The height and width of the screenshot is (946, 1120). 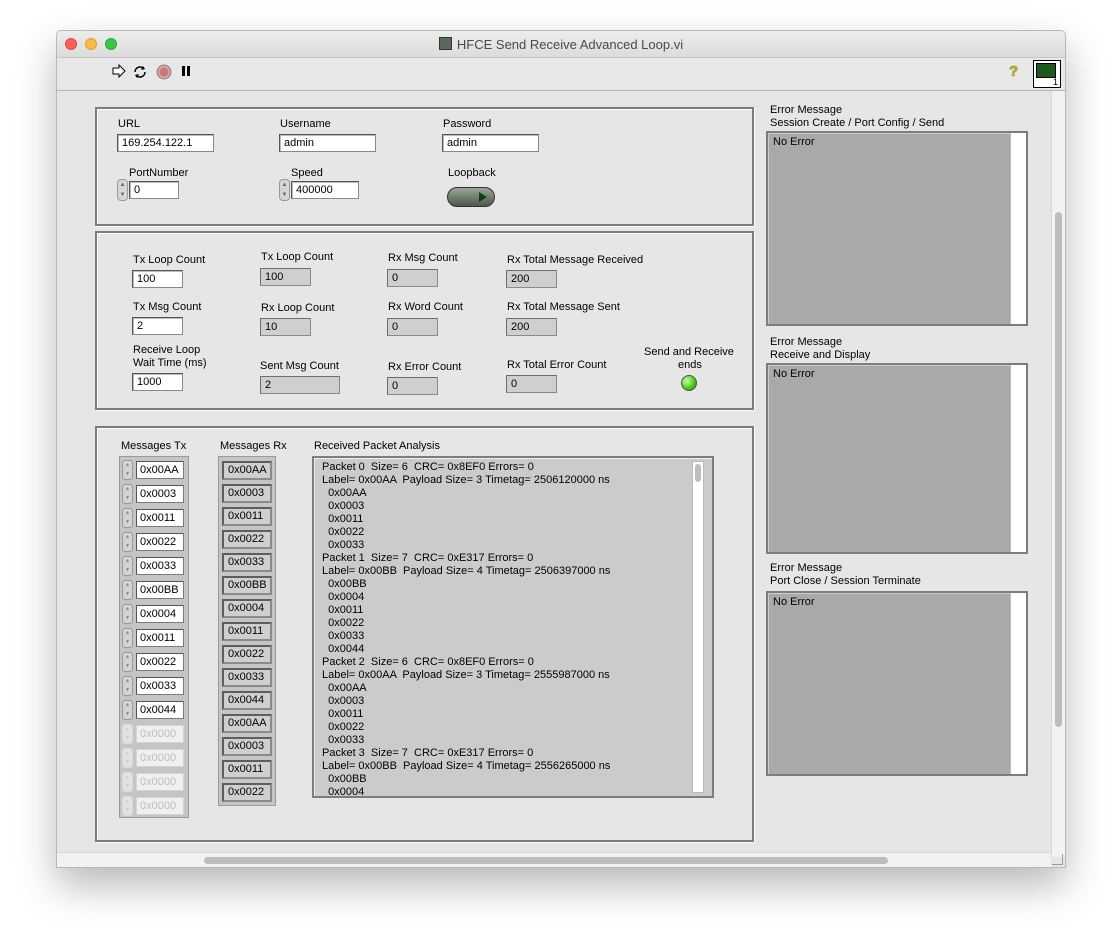 I want to click on tx-loop-count-input: 100, so click(x=157, y=279).